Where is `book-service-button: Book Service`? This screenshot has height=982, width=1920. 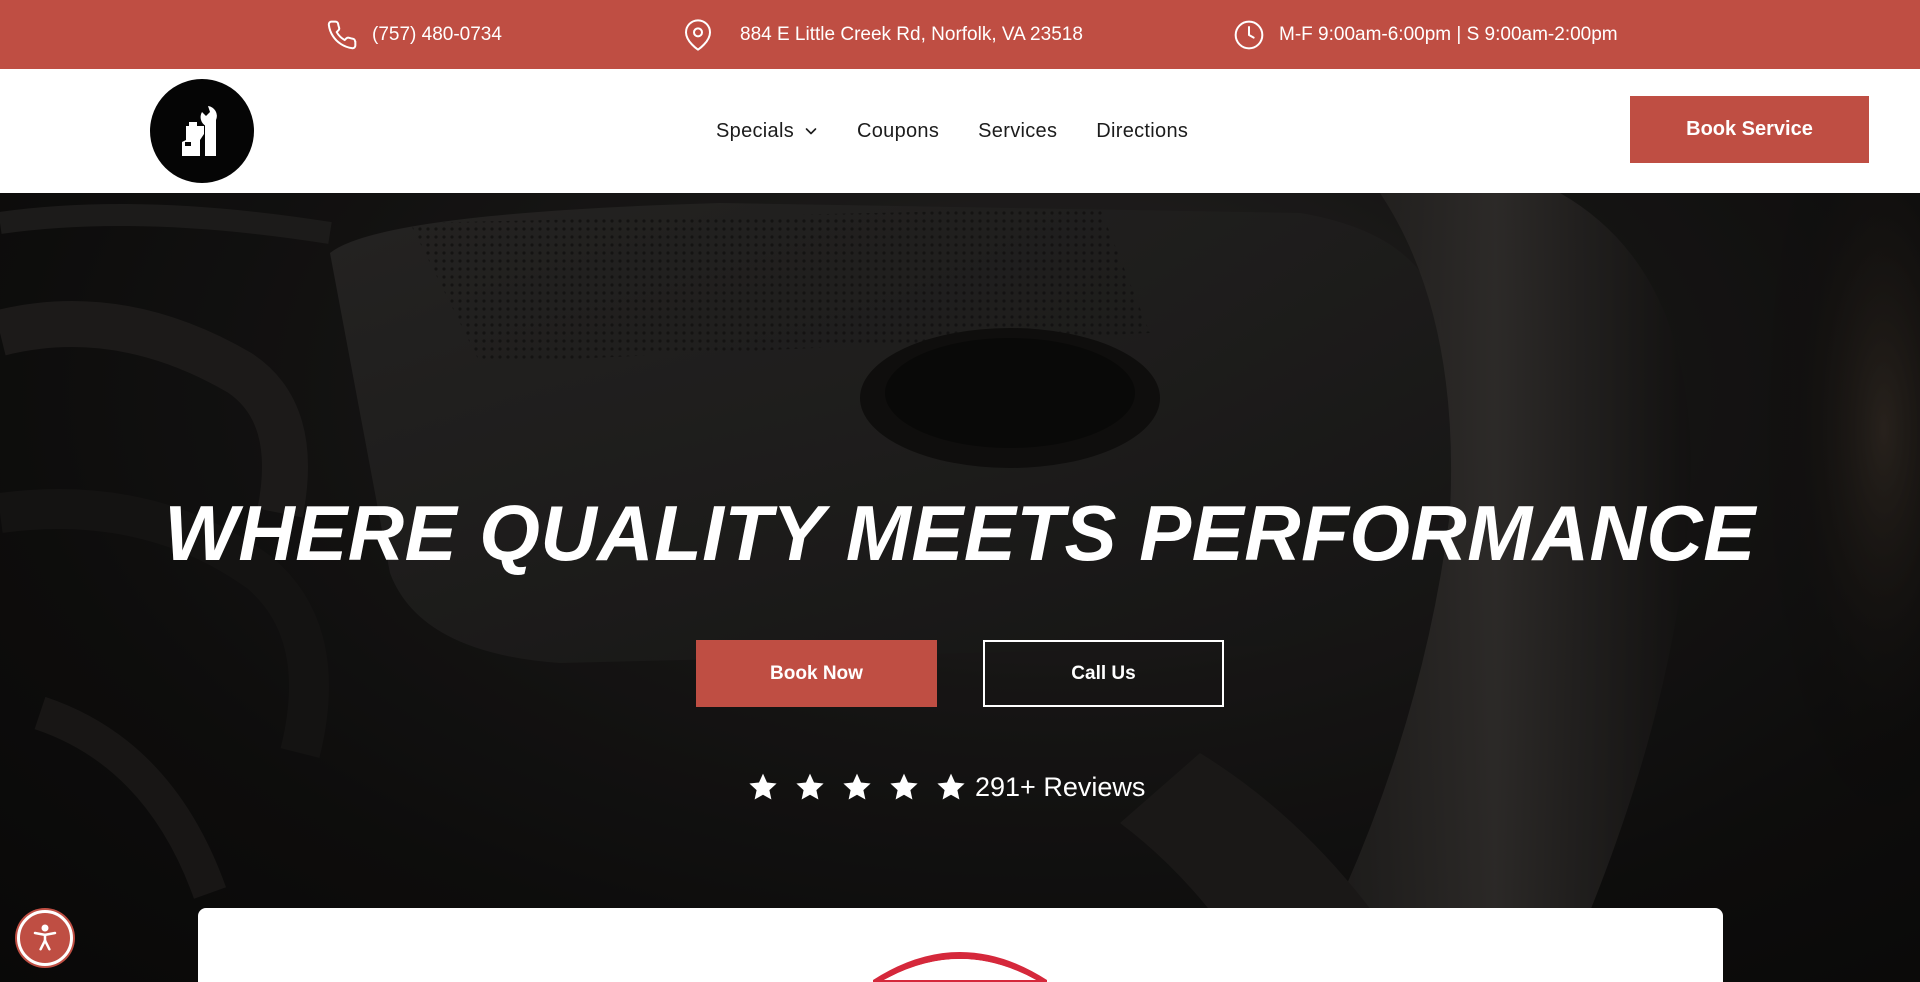
book-service-button: Book Service is located at coordinates (1749, 129).